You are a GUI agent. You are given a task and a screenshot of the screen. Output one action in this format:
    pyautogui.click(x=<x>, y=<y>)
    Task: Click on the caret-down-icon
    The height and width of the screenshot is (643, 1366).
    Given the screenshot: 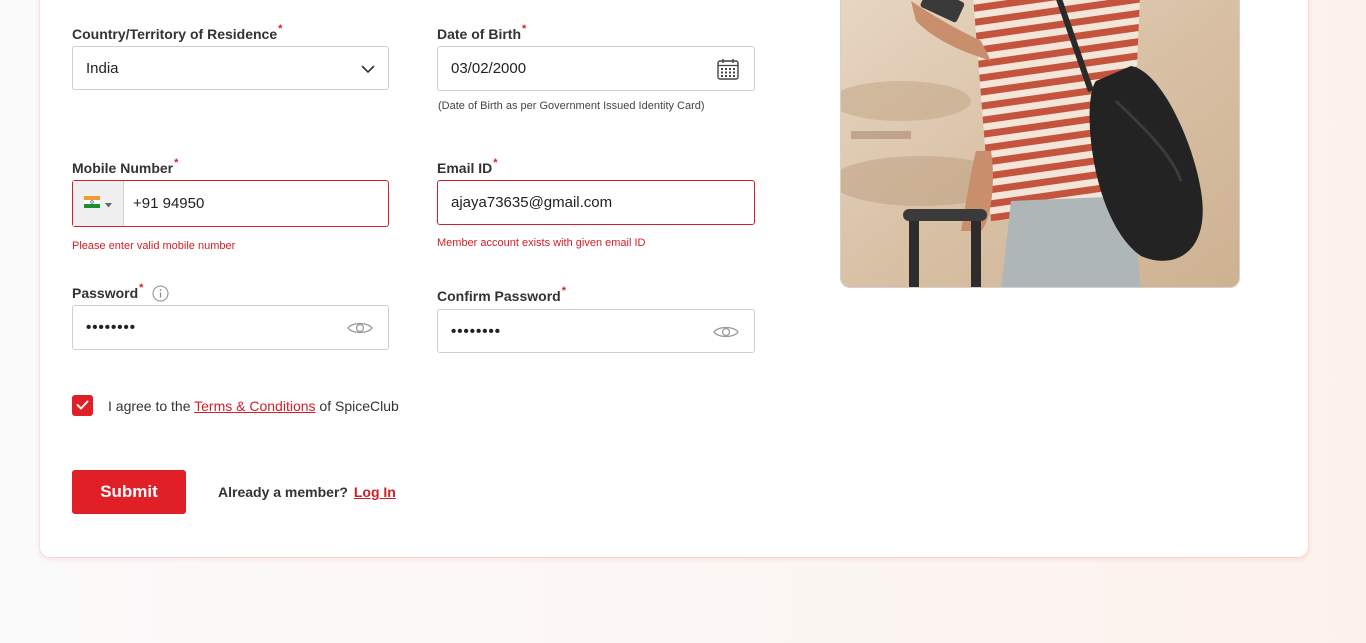 What is the action you would take?
    pyautogui.click(x=108, y=204)
    